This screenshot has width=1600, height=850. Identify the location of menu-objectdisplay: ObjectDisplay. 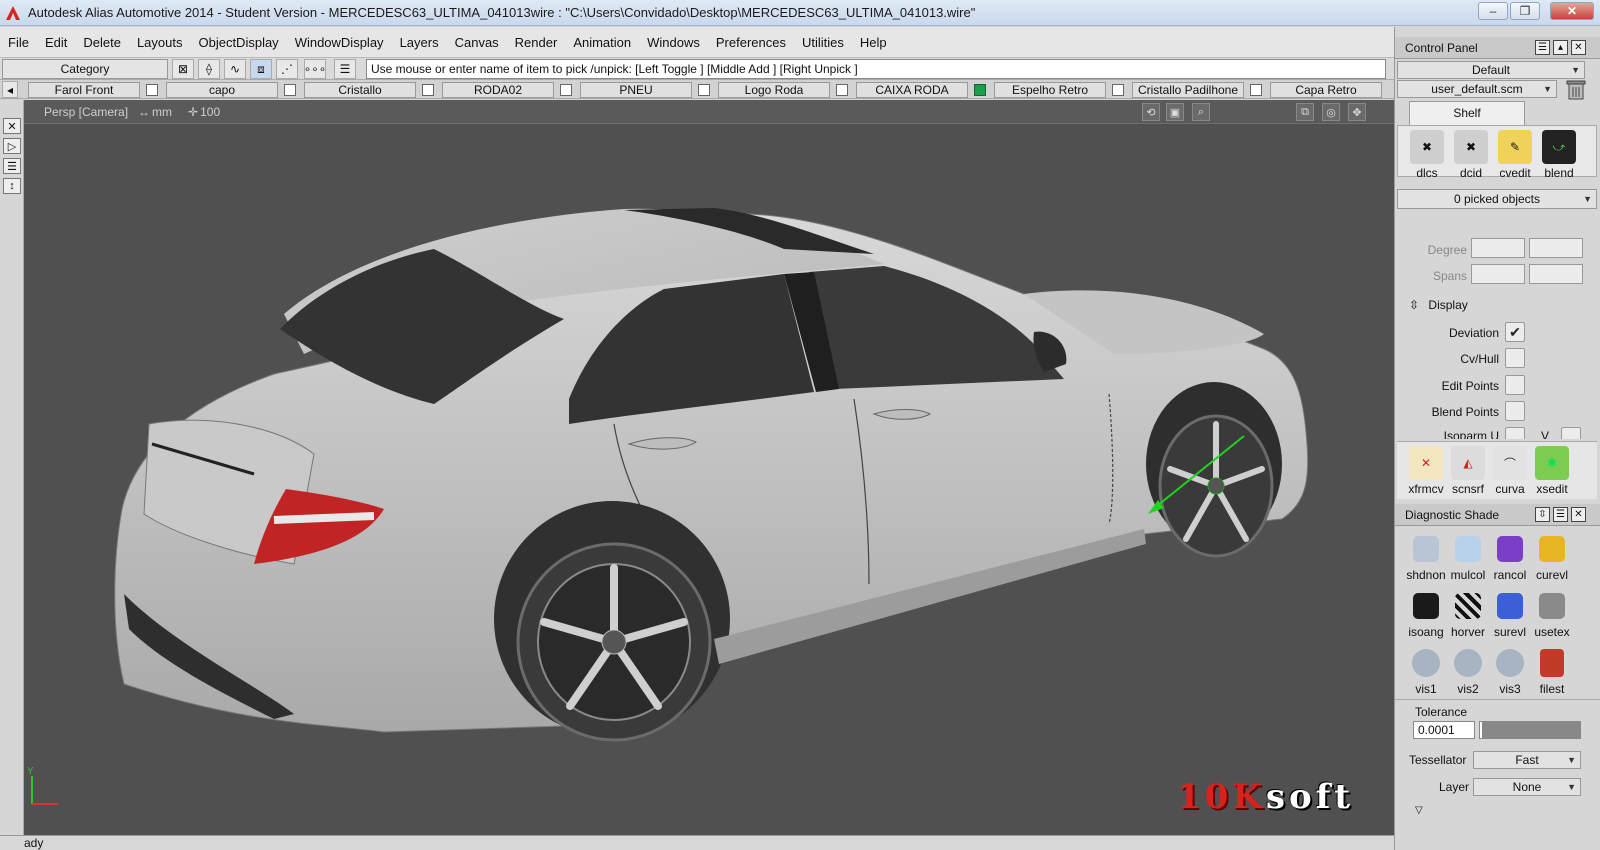
(238, 42).